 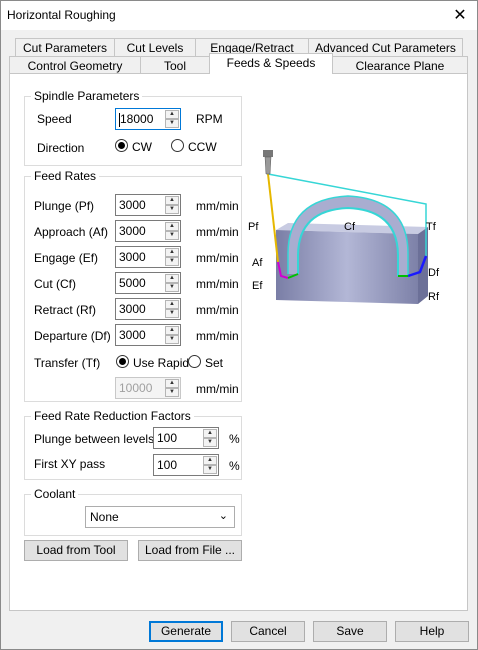 What do you see at coordinates (148, 309) in the screenshot?
I see `retract-feed-input: 3000 ▲ ▼` at bounding box center [148, 309].